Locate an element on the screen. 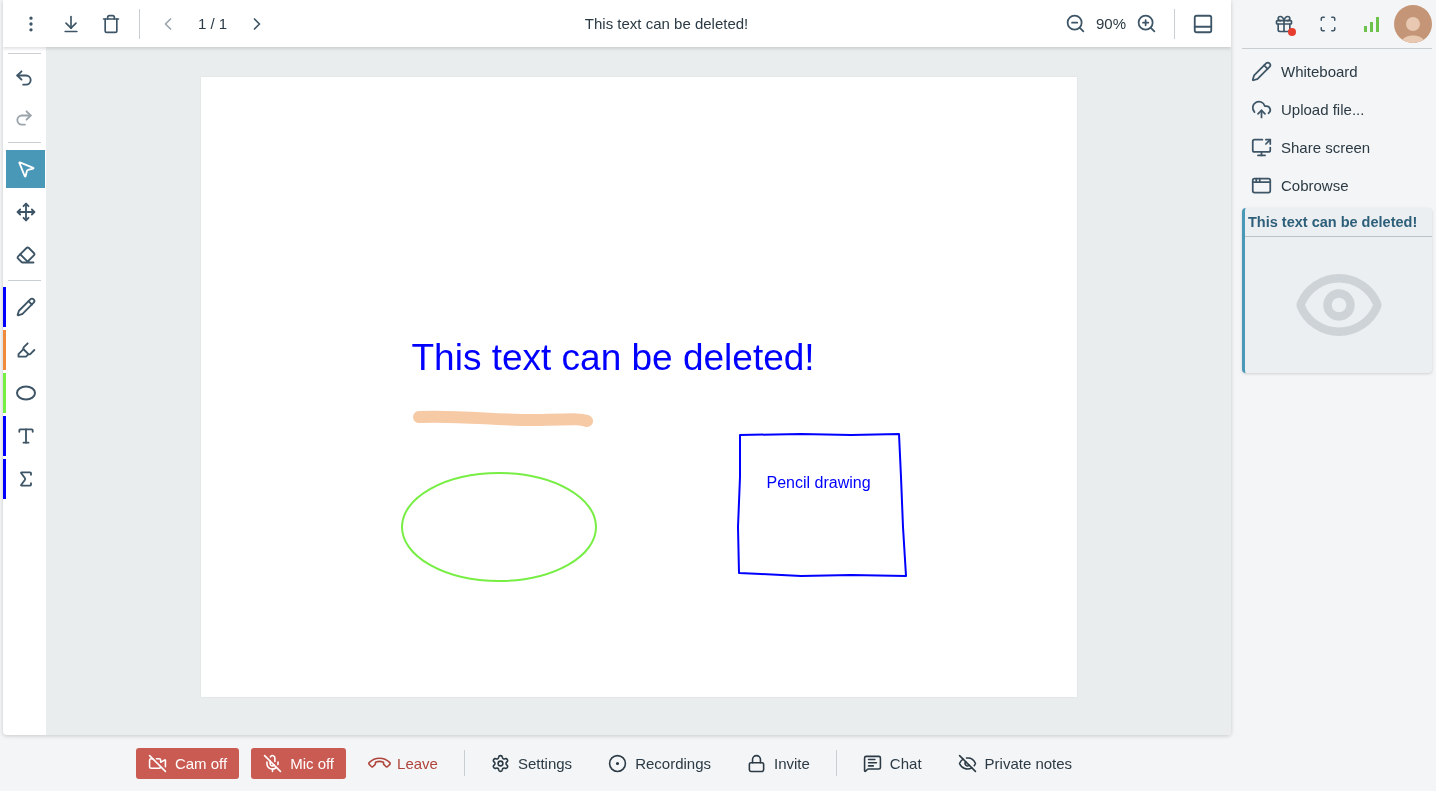  call-control-button: Invite is located at coordinates (778, 763).